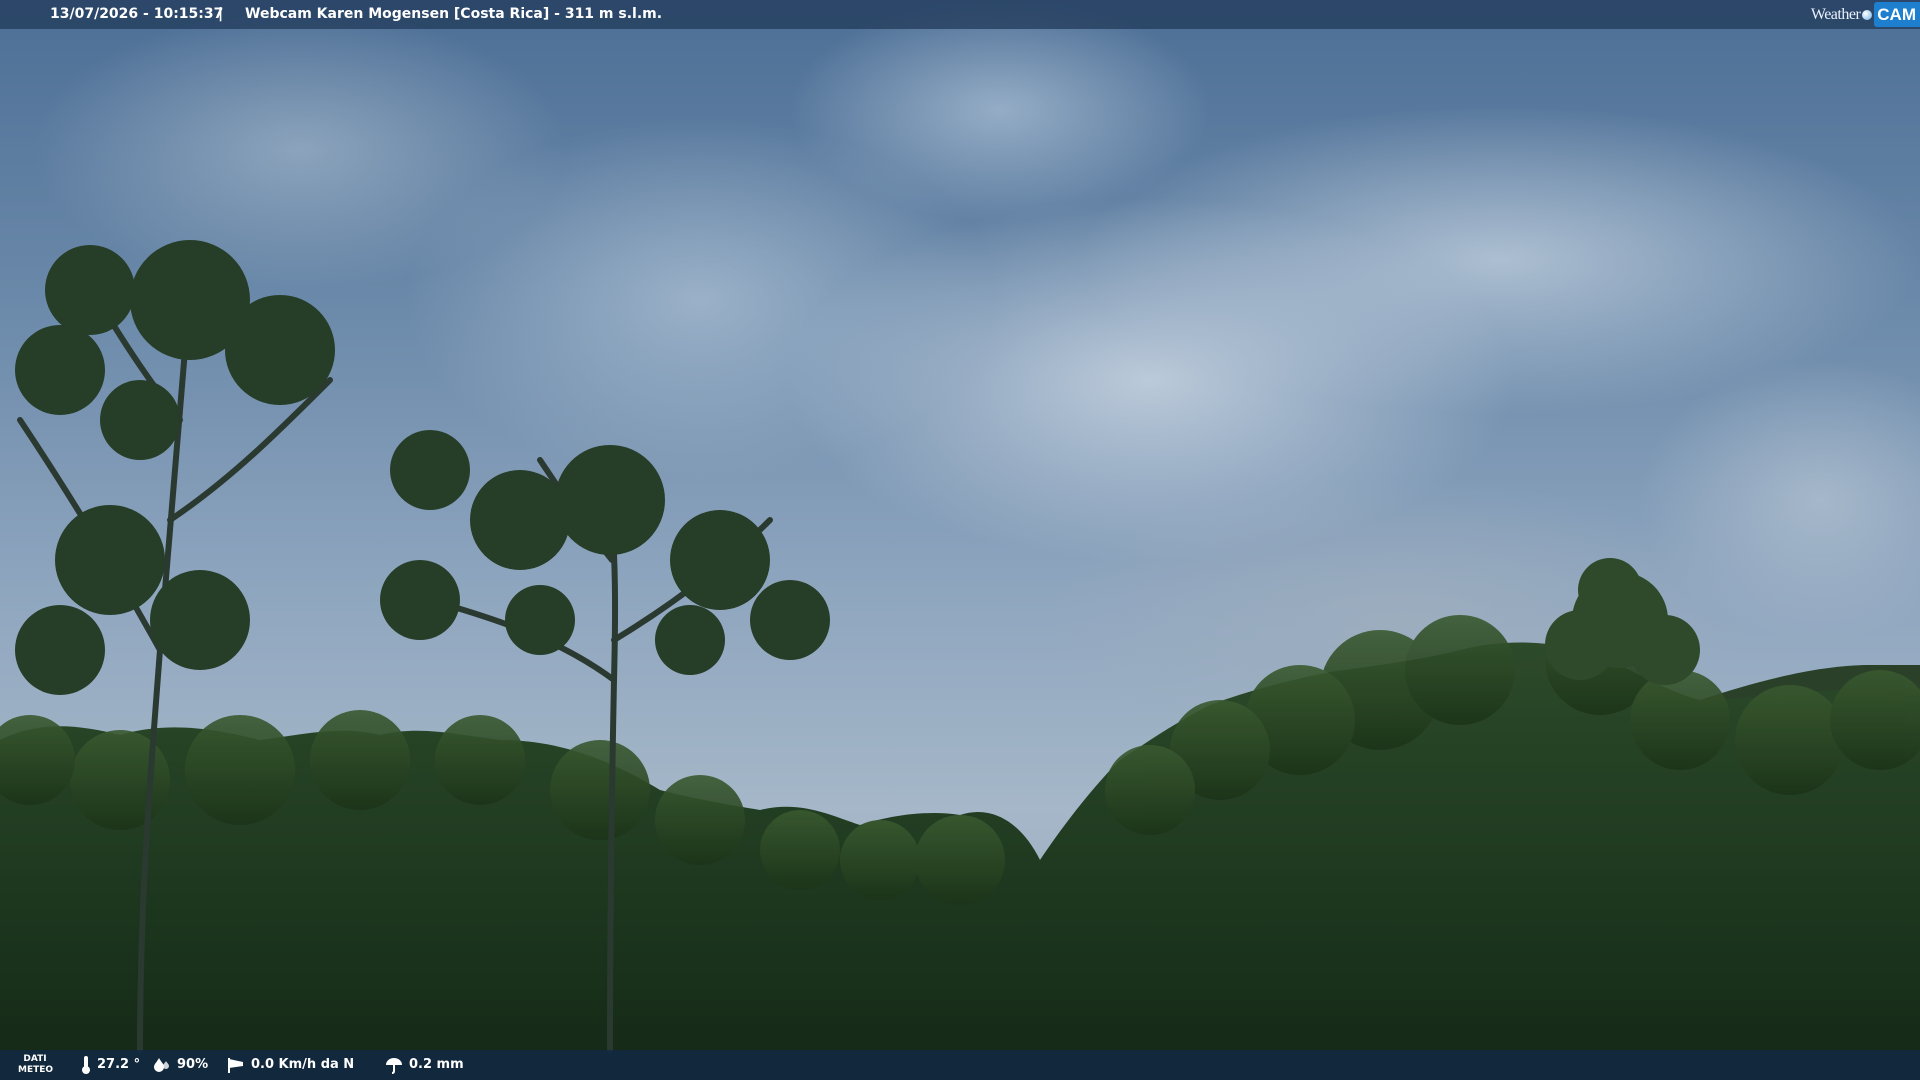 The width and height of the screenshot is (1920, 1080). Describe the element at coordinates (394, 1066) in the screenshot. I see `rain-umbrella-icon` at that location.